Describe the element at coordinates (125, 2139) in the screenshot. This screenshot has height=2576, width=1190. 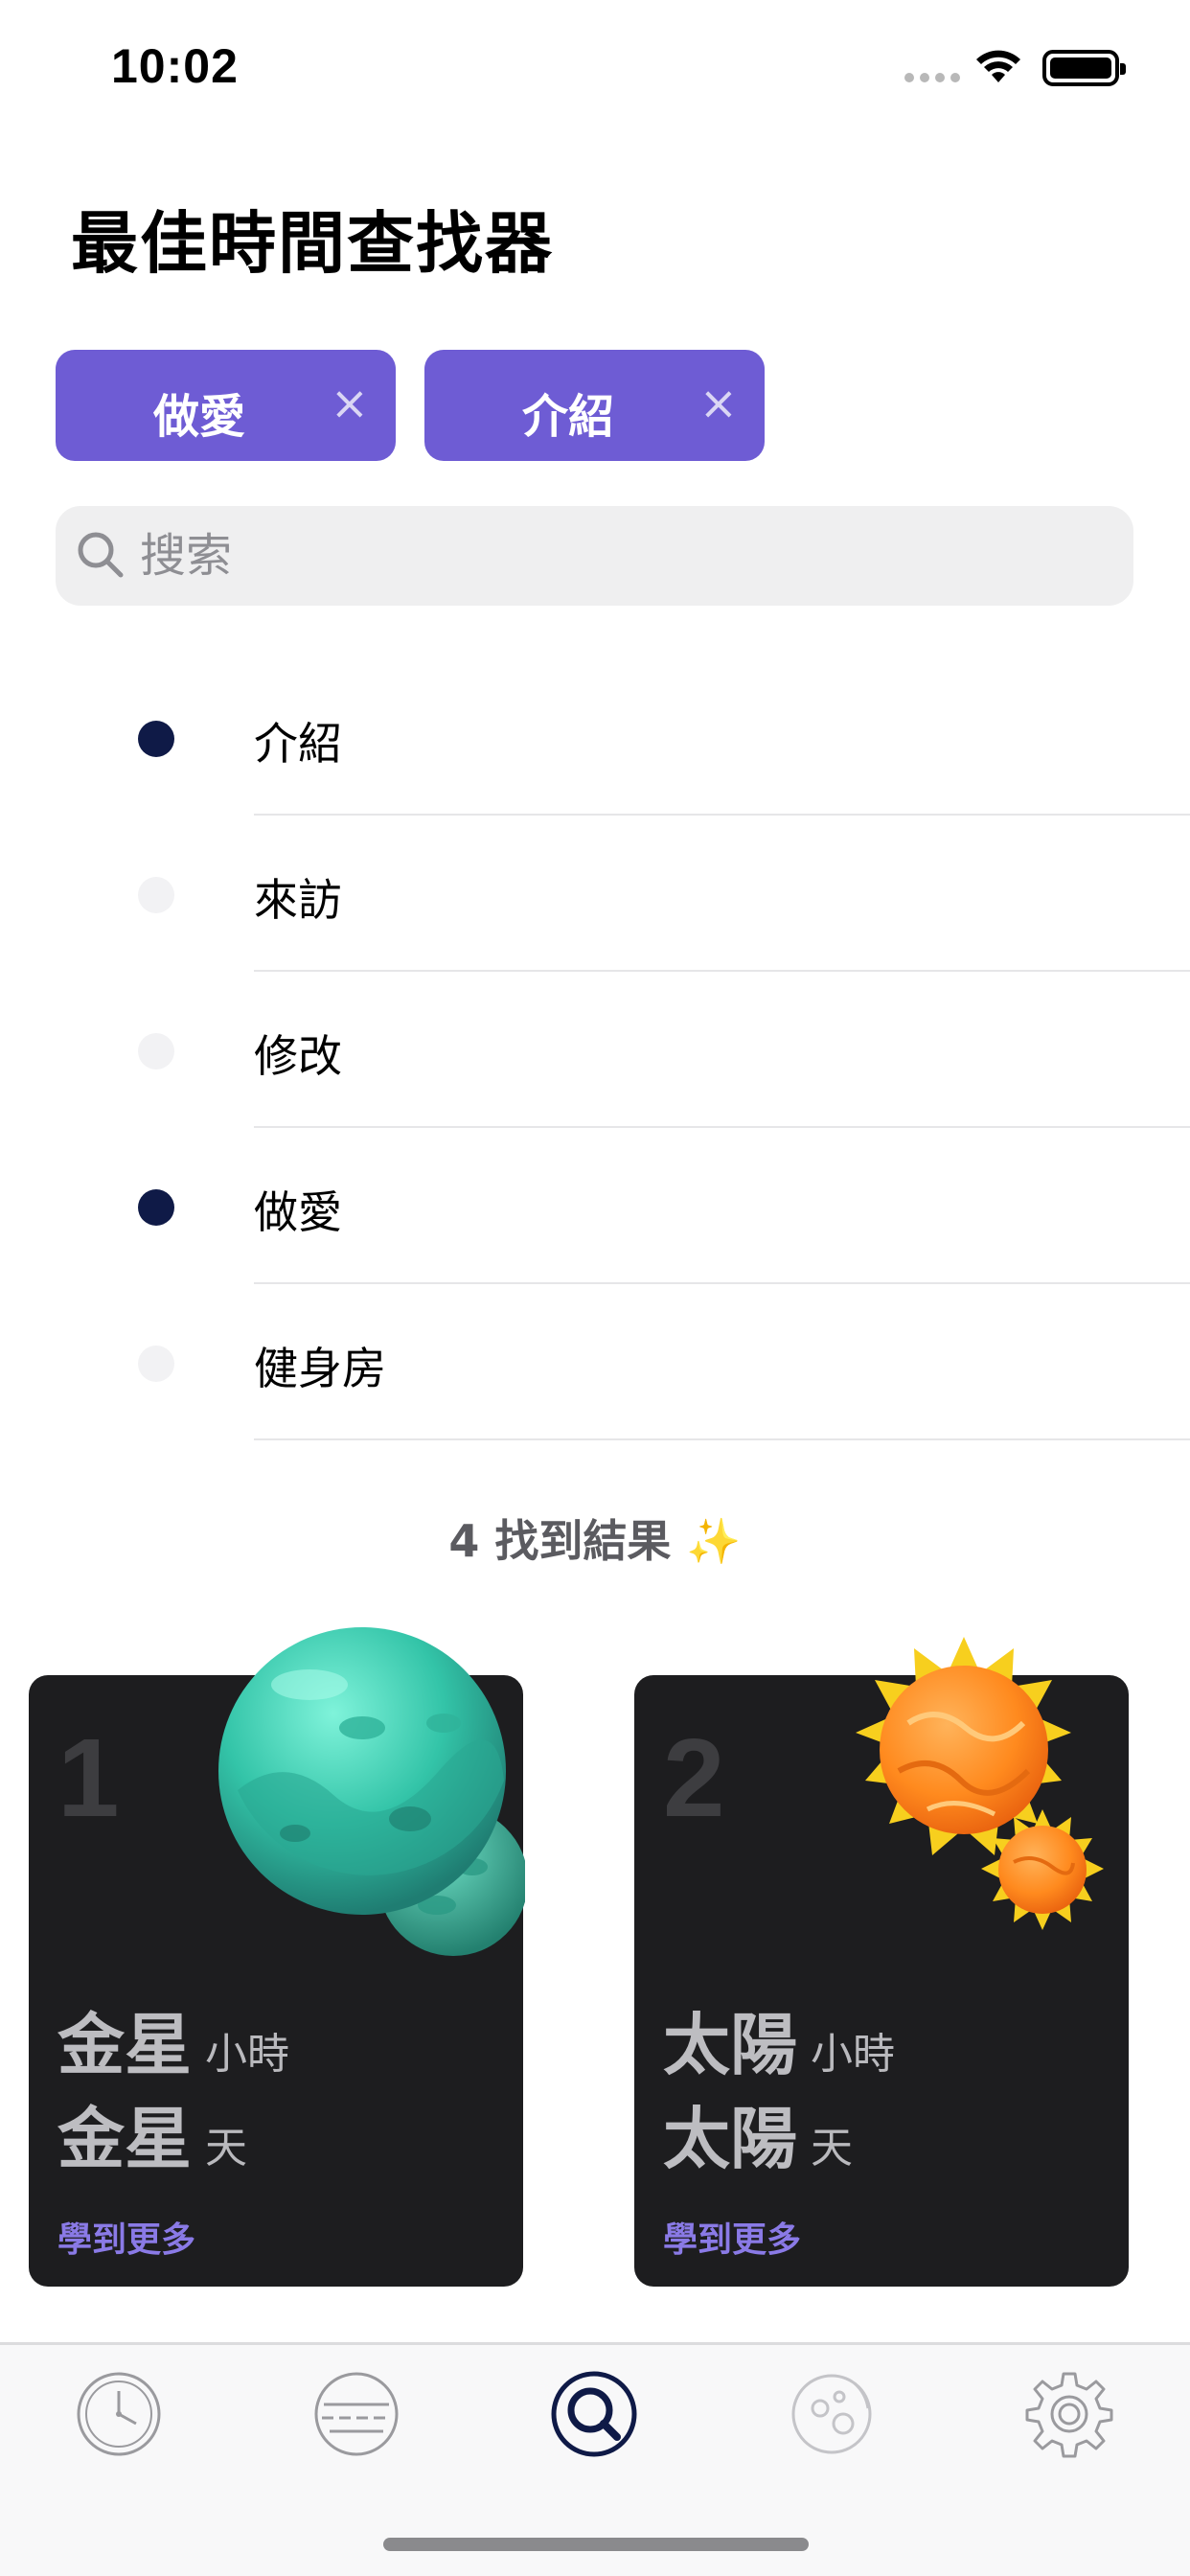
I see `day-planet: 金星` at that location.